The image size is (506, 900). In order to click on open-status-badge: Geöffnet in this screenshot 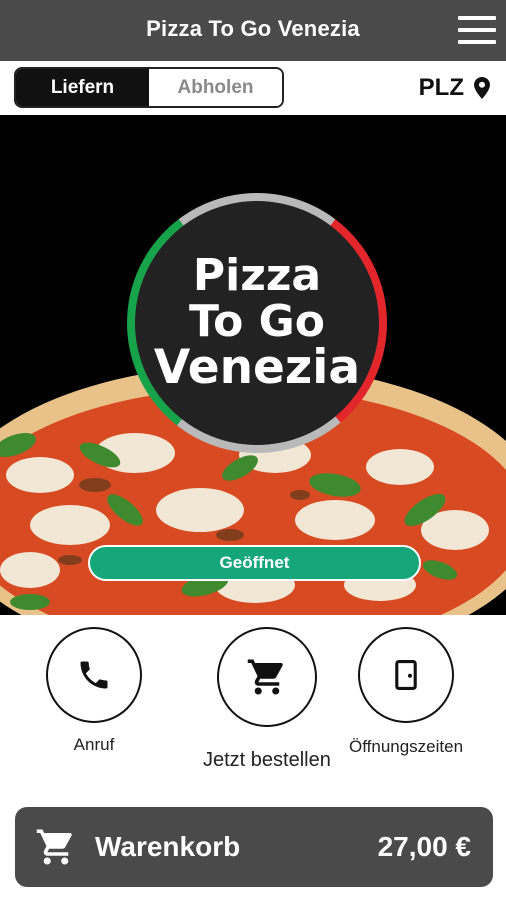, I will do `click(254, 563)`.